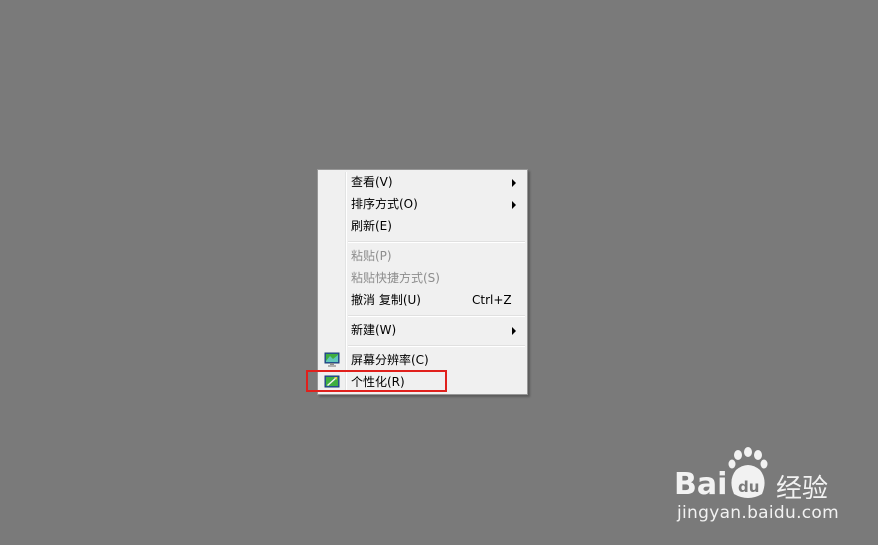 The height and width of the screenshot is (545, 878). What do you see at coordinates (772, 491) in the screenshot?
I see `baidu-jingyan-watermark: du Bai 经验 jingyan.baidu.com` at bounding box center [772, 491].